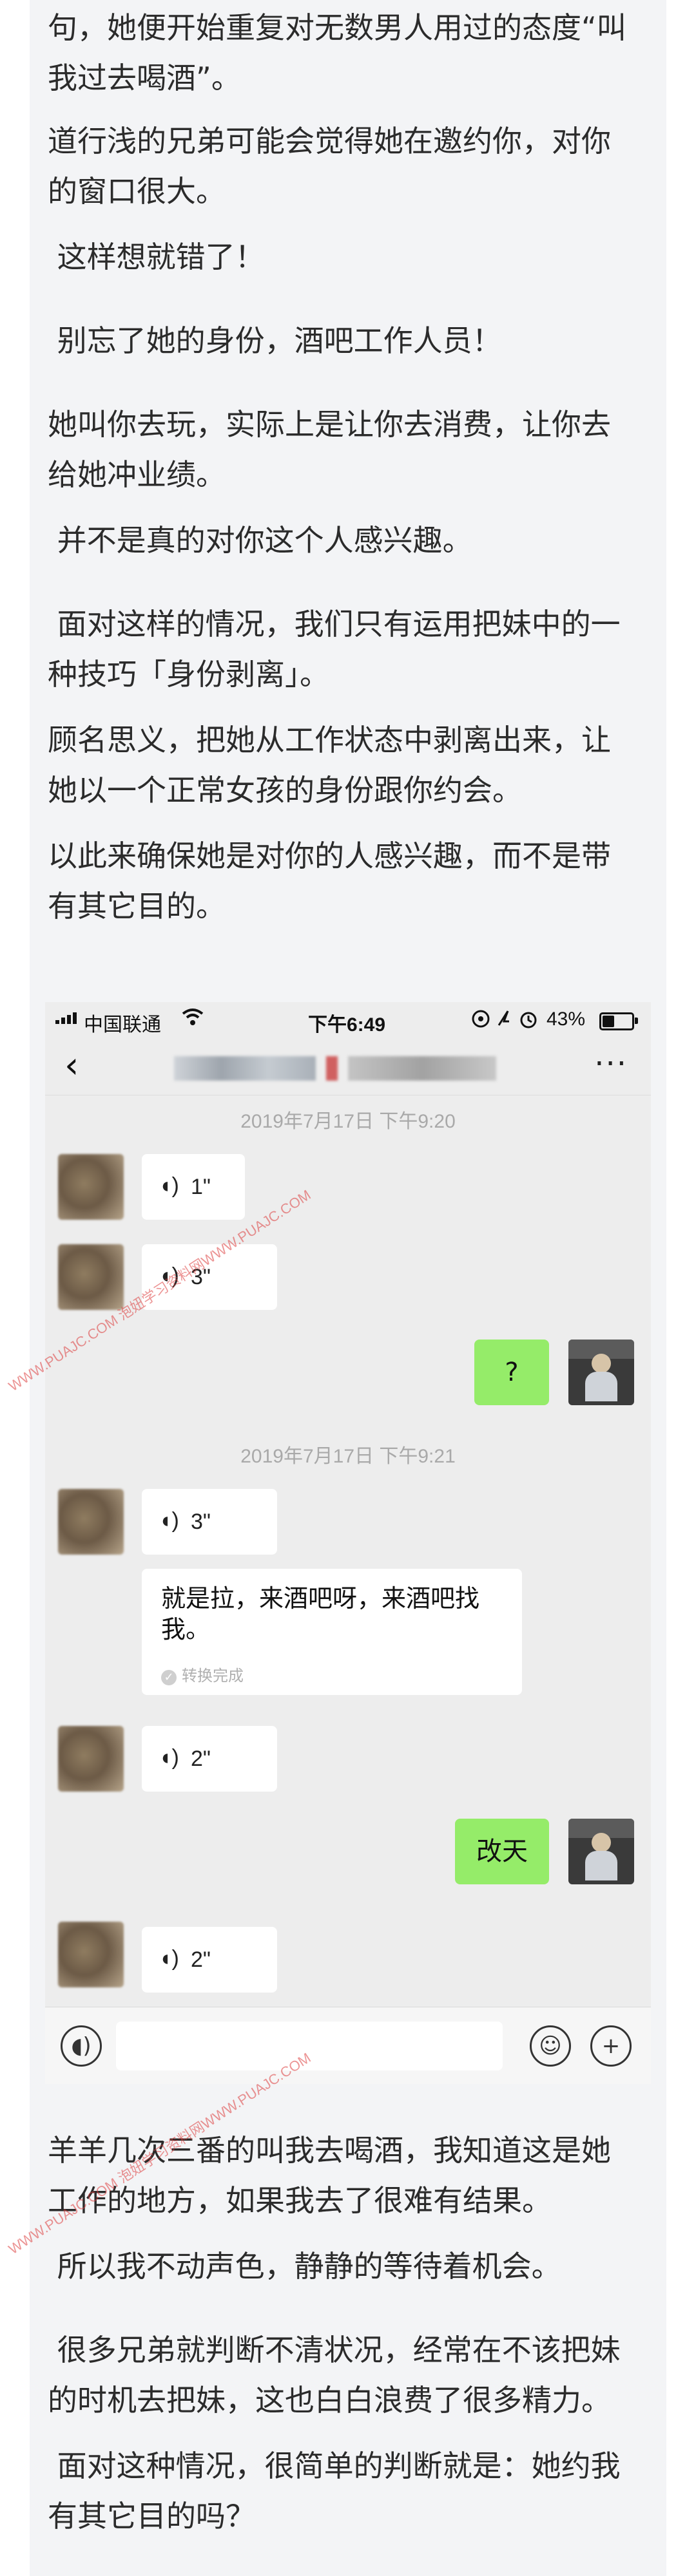 The width and height of the screenshot is (696, 2576). What do you see at coordinates (337, 52) in the screenshot?
I see `paragraph: 句，她便开始重复对无数男人用过的态度“叫 我过去喝酒”。` at bounding box center [337, 52].